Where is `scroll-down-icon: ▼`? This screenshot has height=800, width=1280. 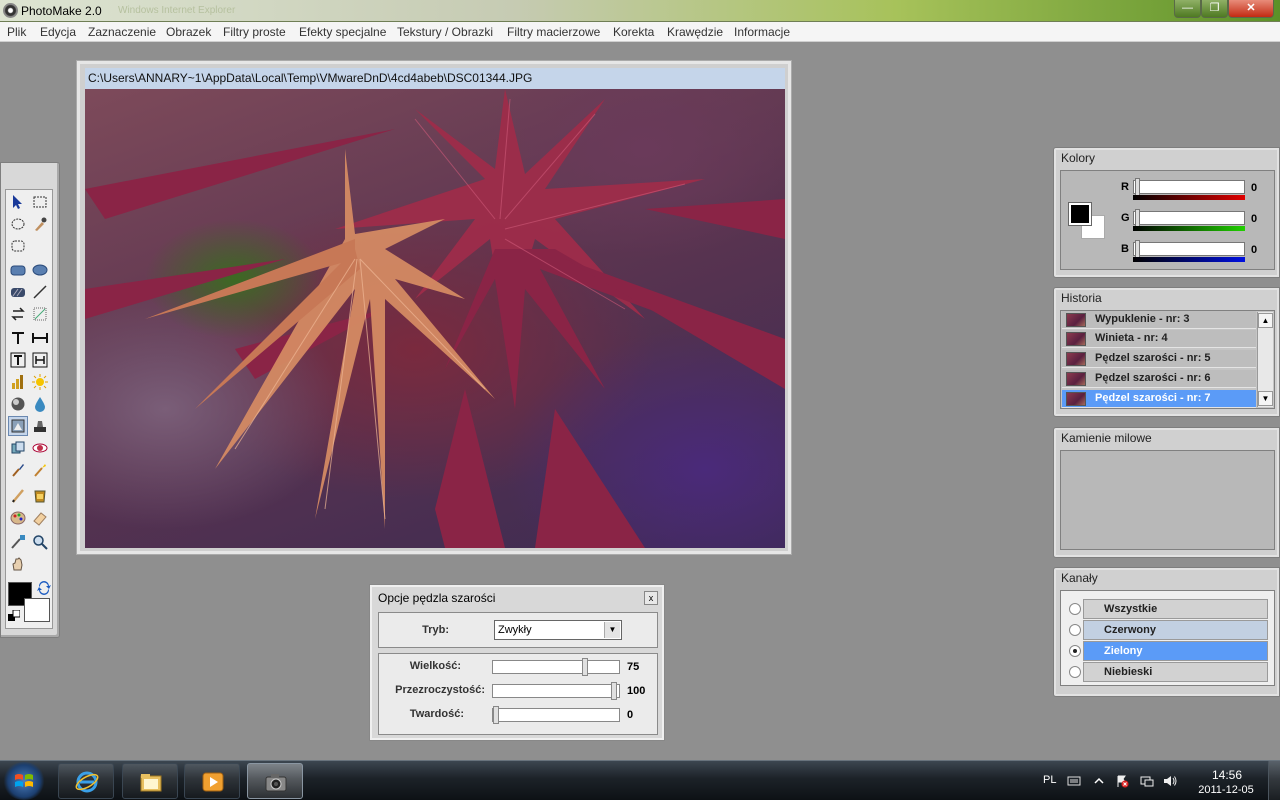
scroll-down-icon: ▼ is located at coordinates (1265, 398).